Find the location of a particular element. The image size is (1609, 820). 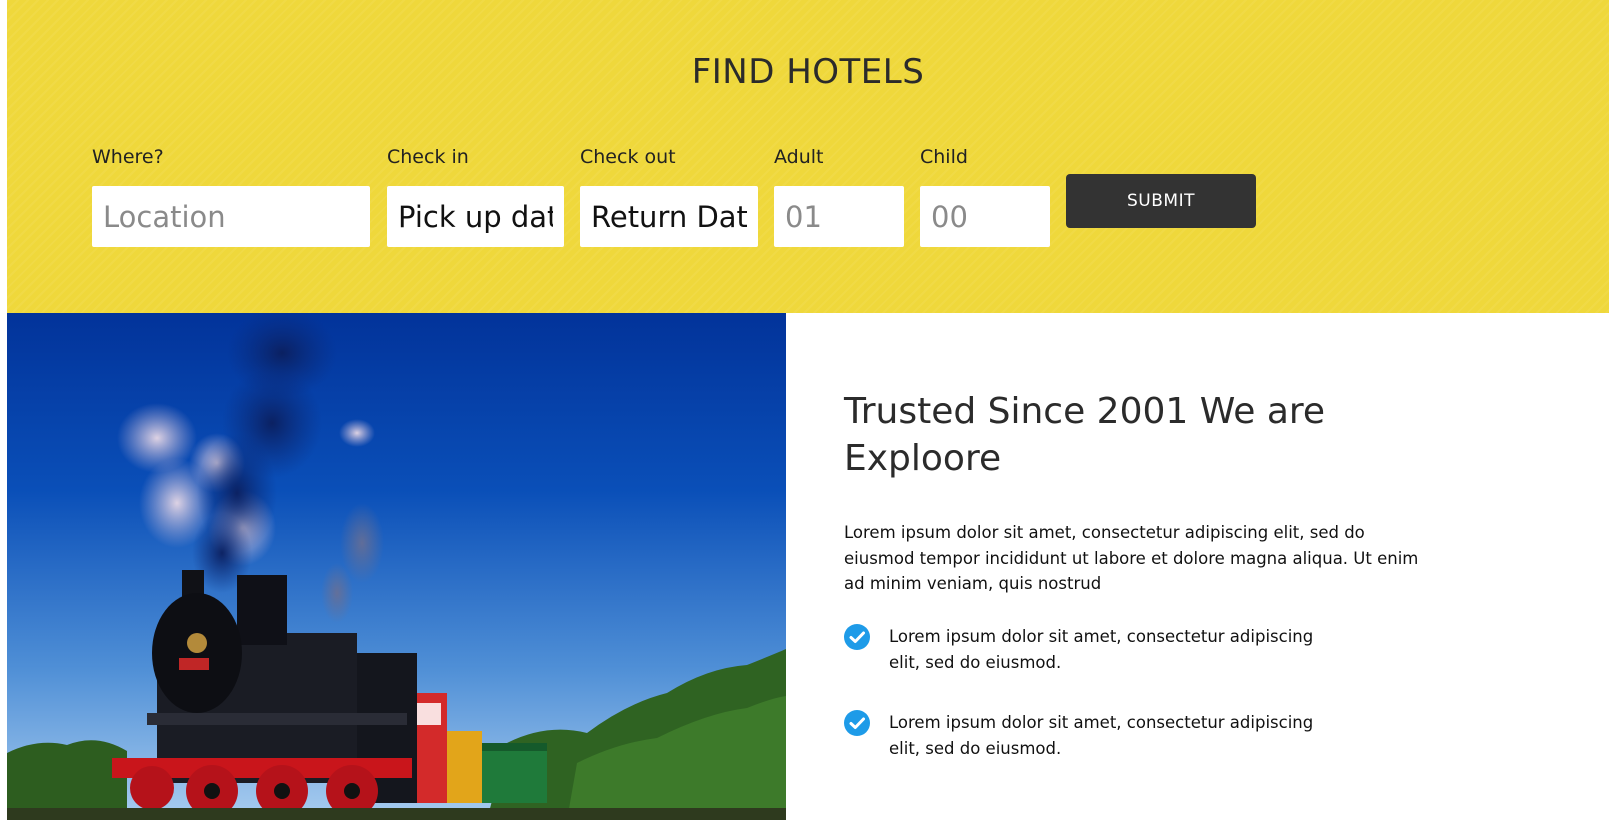

child-label: Child is located at coordinates (944, 157).